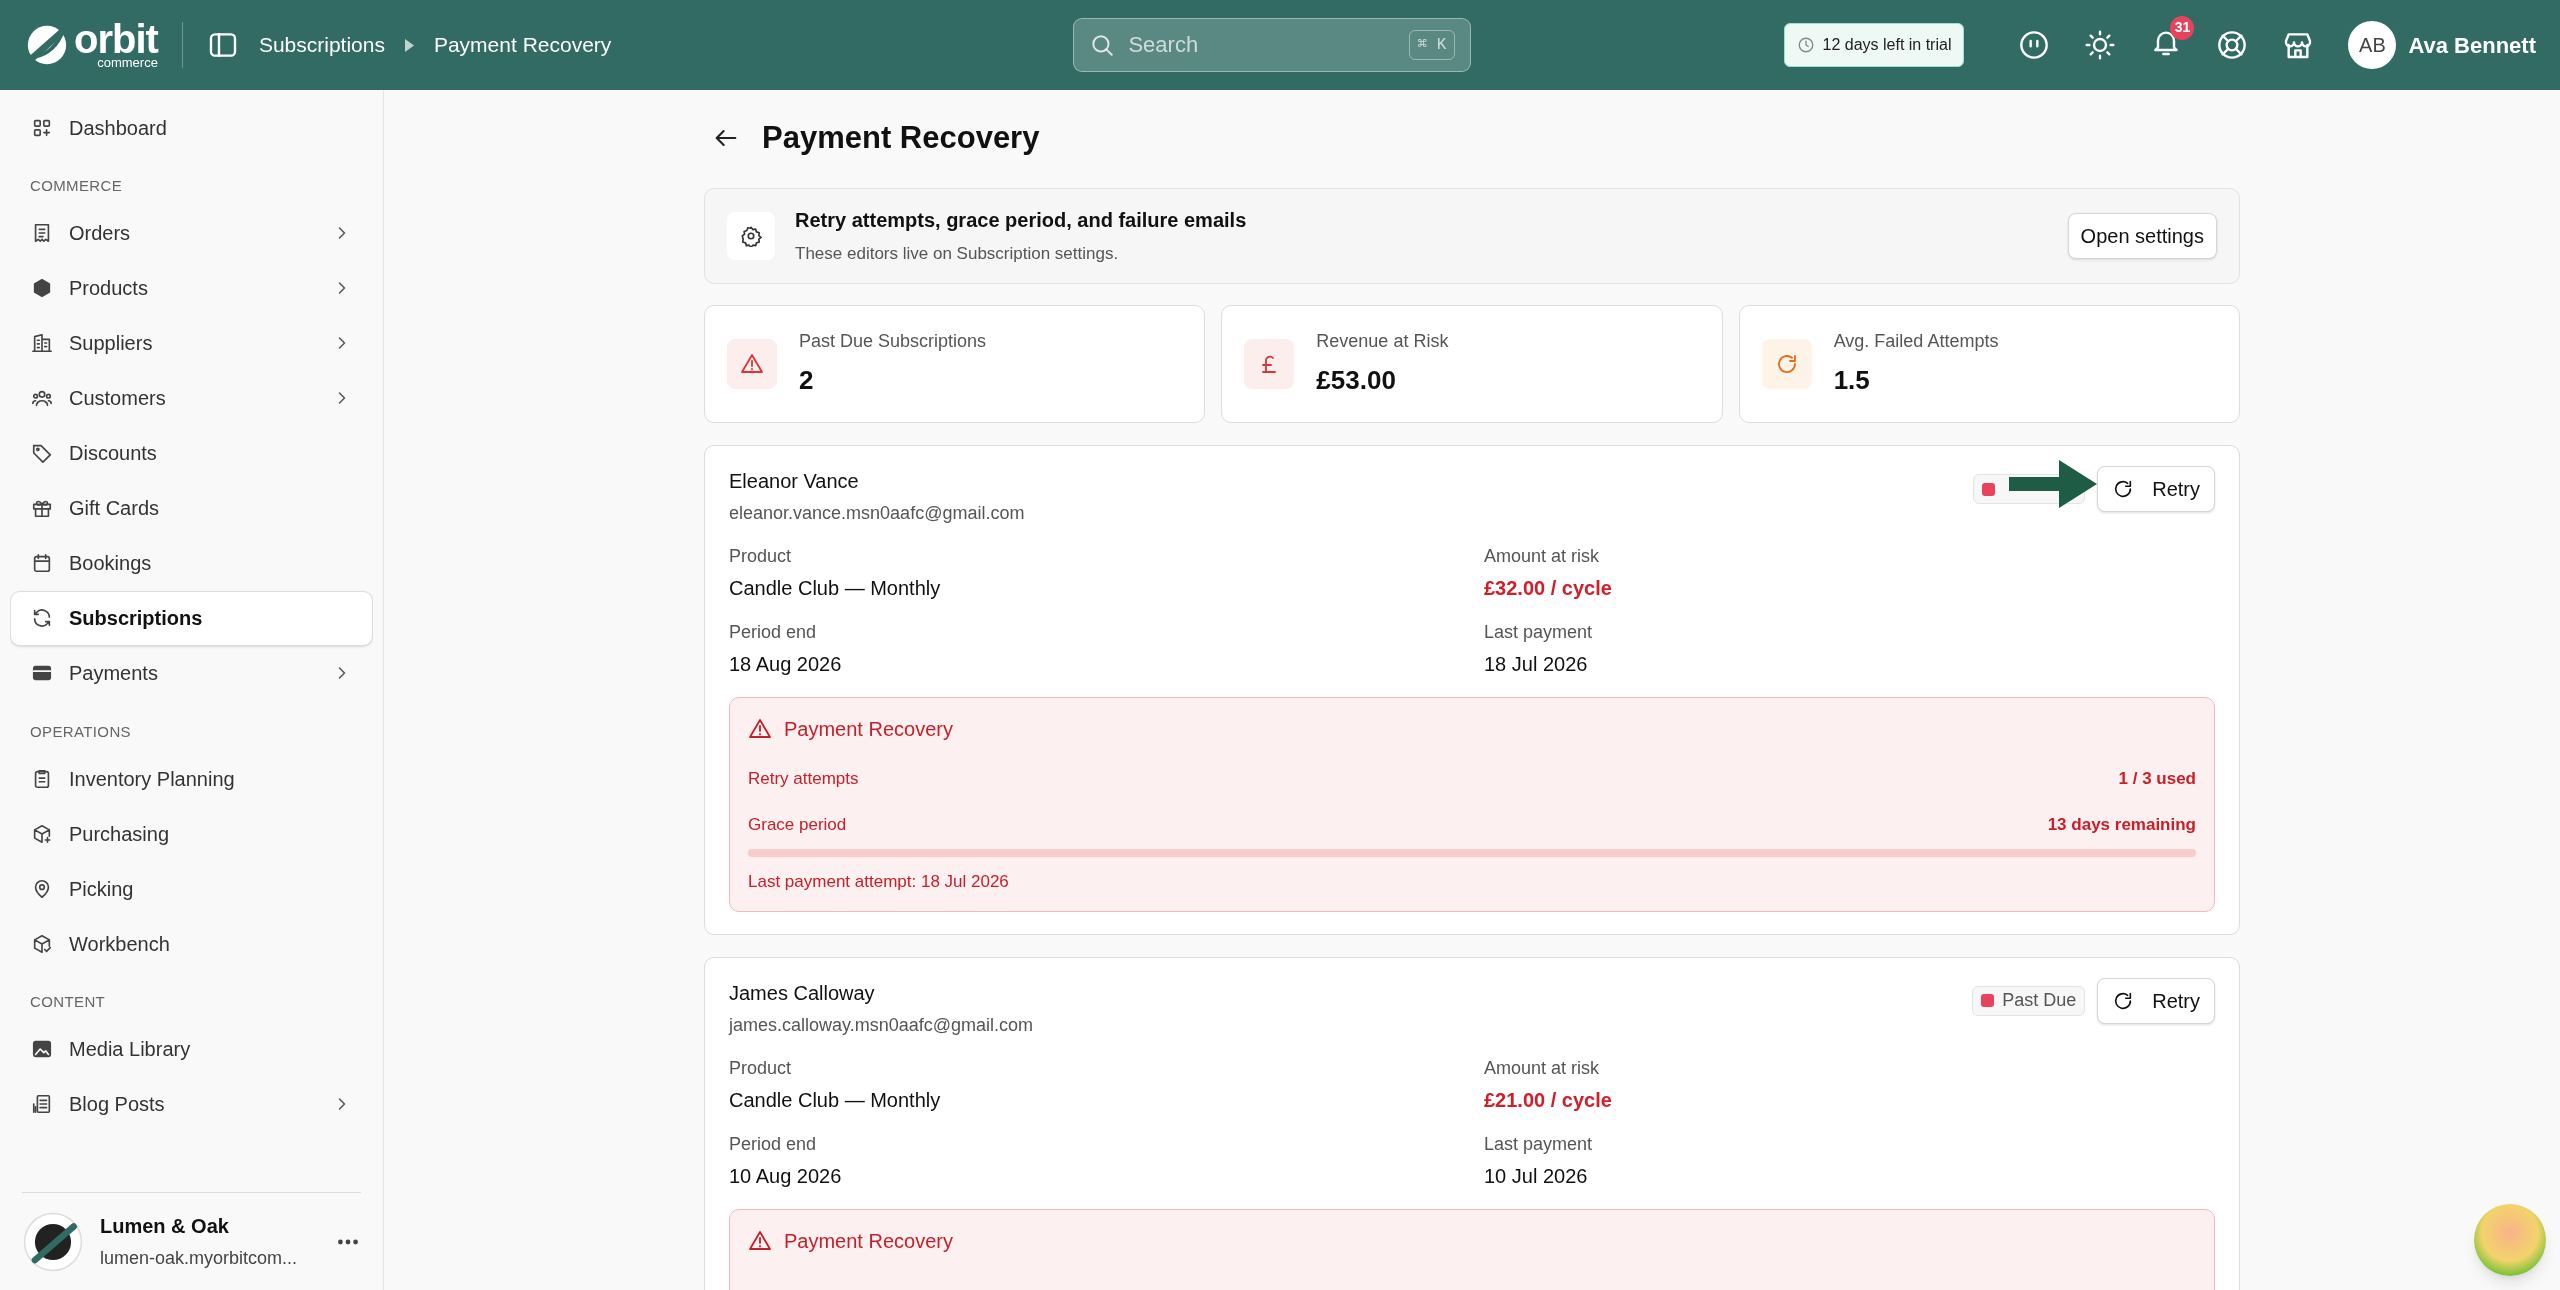 The height and width of the screenshot is (1290, 2560). What do you see at coordinates (1102, 45) in the screenshot?
I see `search-icon` at bounding box center [1102, 45].